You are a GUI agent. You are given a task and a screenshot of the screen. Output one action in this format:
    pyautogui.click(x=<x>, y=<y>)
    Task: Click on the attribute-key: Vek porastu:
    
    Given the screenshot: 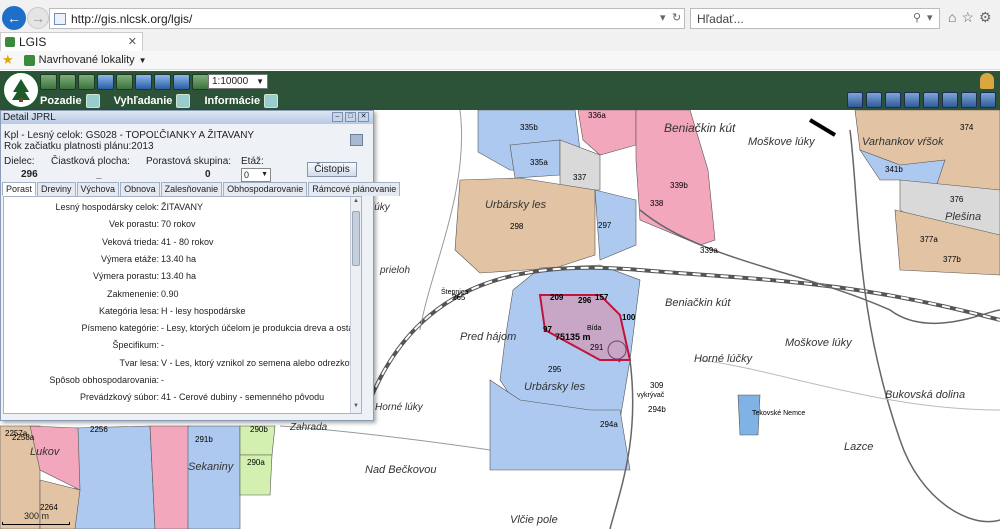 What is the action you would take?
    pyautogui.click(x=133, y=224)
    